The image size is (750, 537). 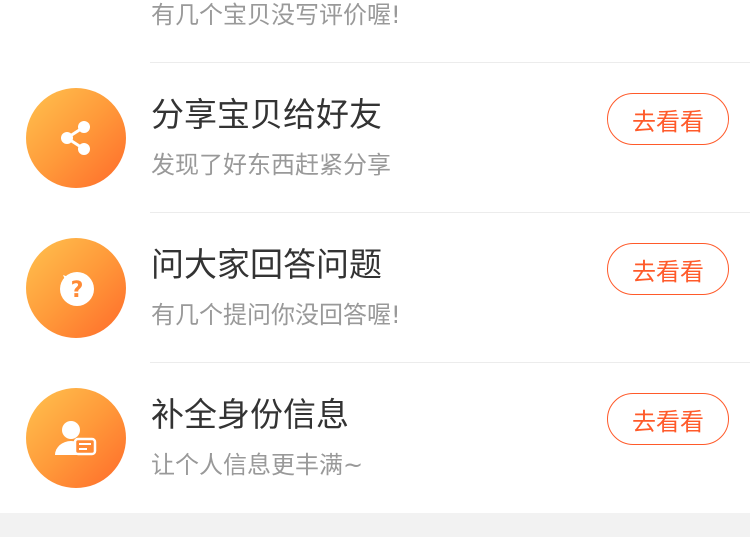 What do you see at coordinates (276, 15) in the screenshot?
I see `task-subtitle: 有几个宝贝没写评价喔!` at bounding box center [276, 15].